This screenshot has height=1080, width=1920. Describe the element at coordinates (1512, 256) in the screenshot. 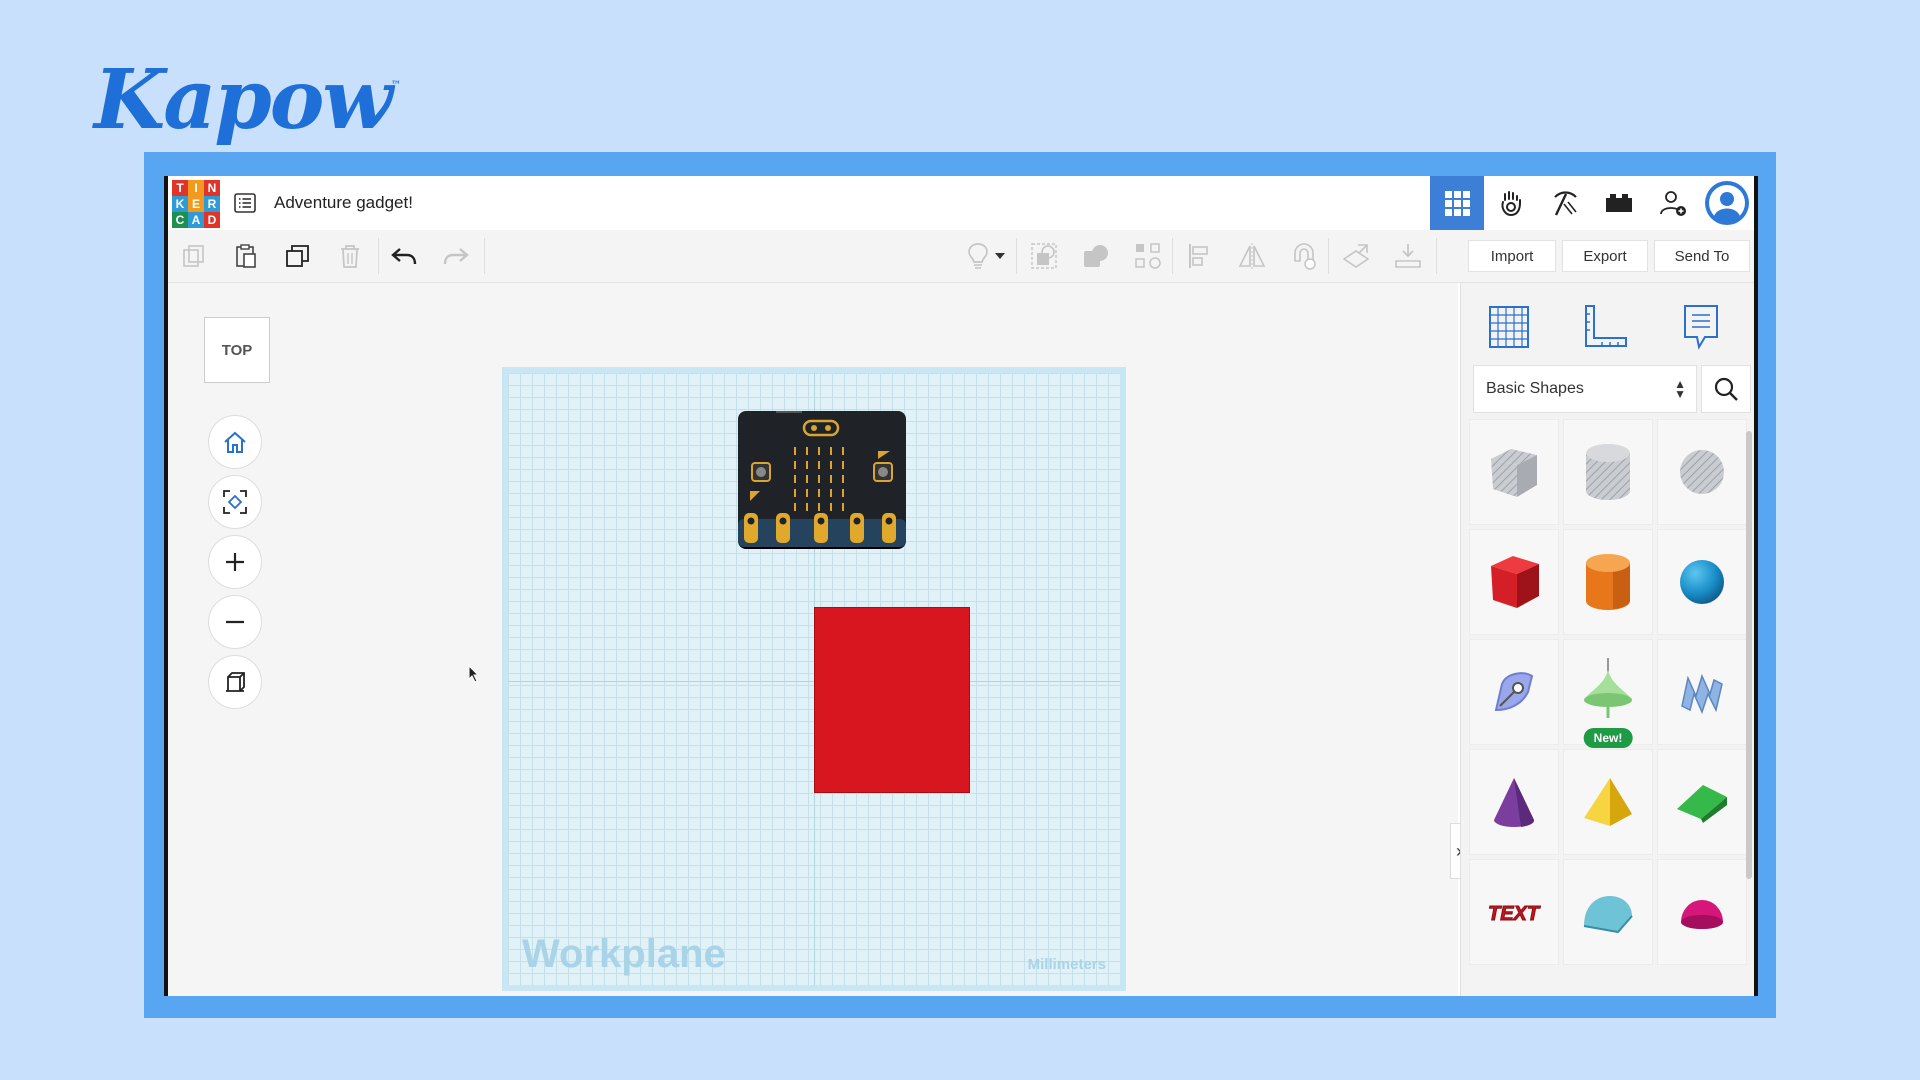

I see `import-button: Import` at that location.